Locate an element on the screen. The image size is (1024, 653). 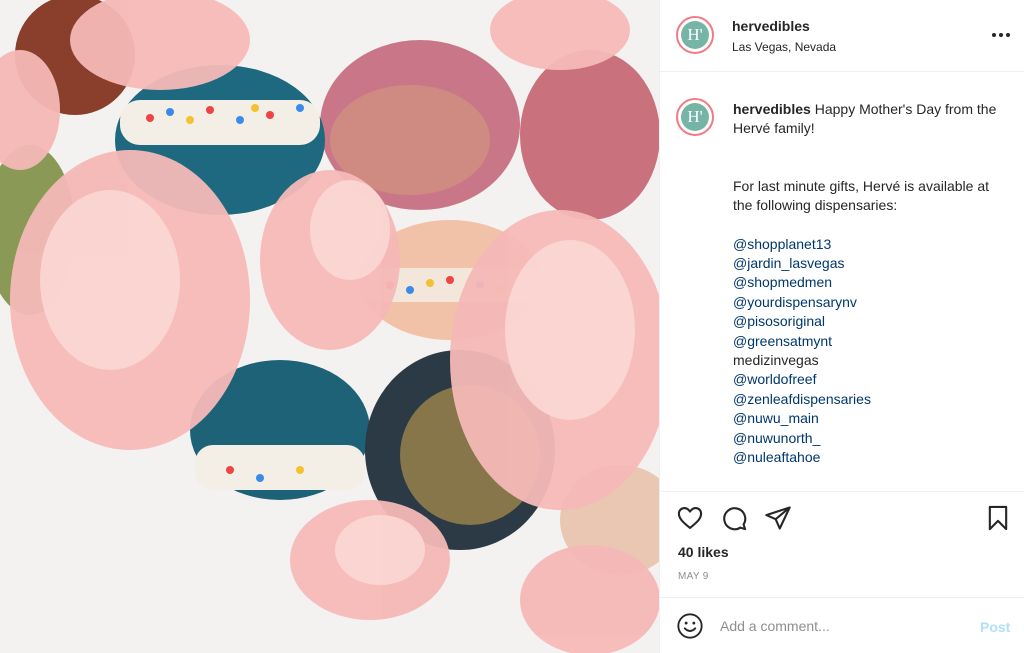
mention-link: @shopplanet13 is located at coordinates (868, 244).